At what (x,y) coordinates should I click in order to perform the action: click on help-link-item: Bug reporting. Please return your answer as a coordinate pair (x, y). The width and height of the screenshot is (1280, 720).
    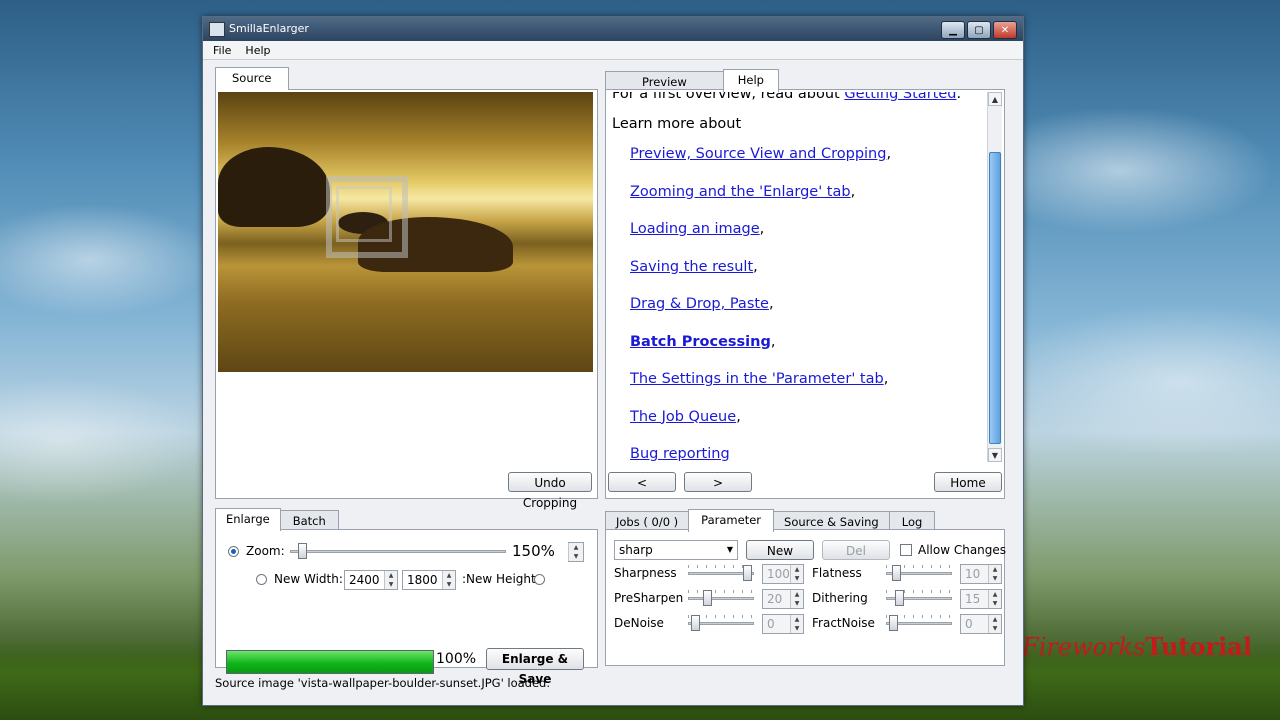
    Looking at the image, I should click on (680, 454).